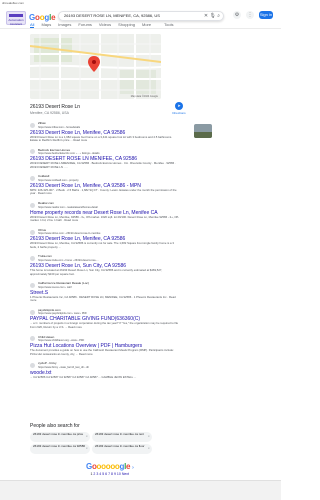 This screenshot has height=500, width=320. I want to click on people-also-search-title: People also search for, so click(55, 426).